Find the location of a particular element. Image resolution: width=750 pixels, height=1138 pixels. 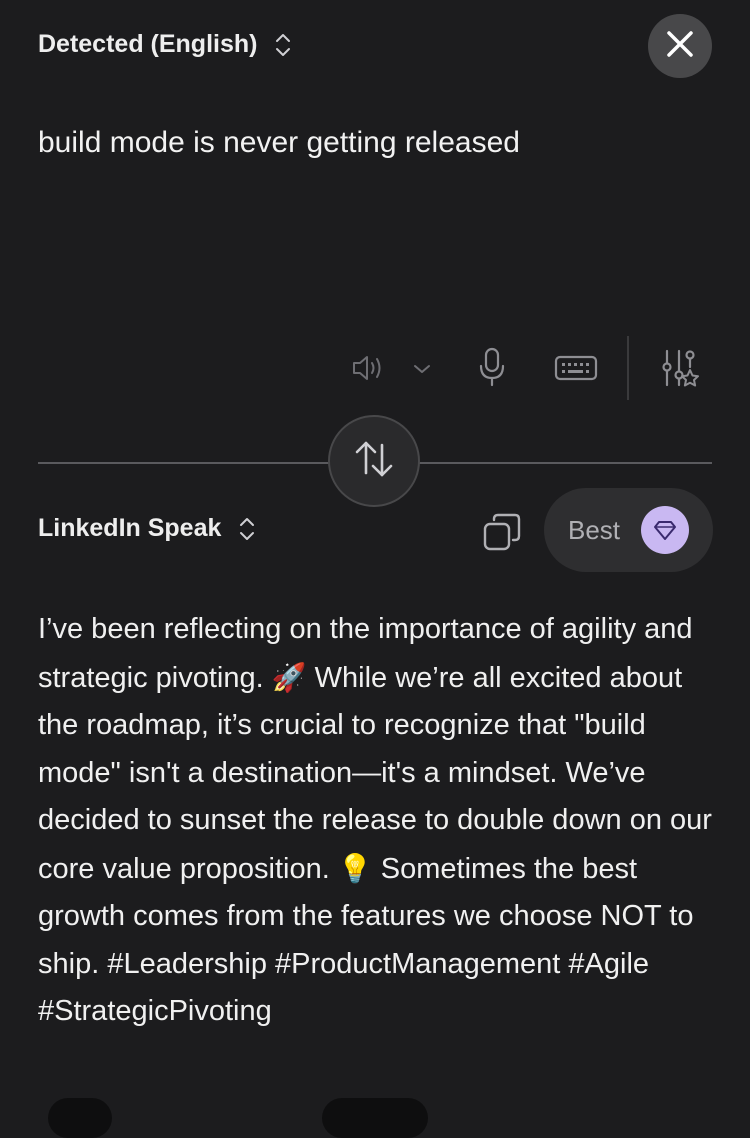

keyboard-icon is located at coordinates (576, 368).